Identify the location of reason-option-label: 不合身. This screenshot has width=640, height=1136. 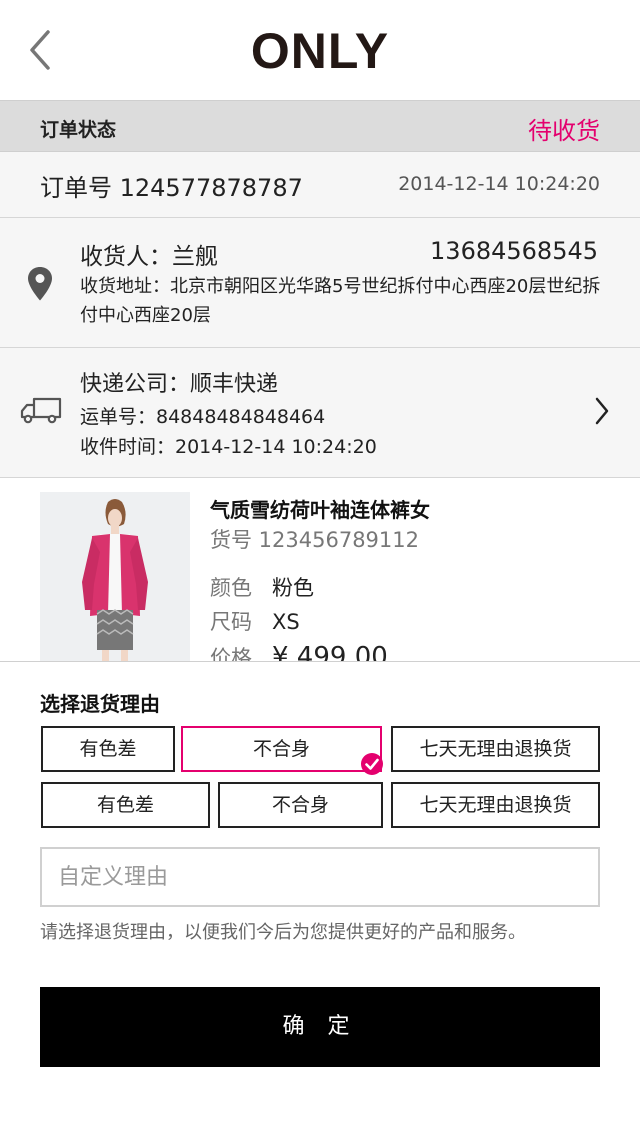
(281, 749).